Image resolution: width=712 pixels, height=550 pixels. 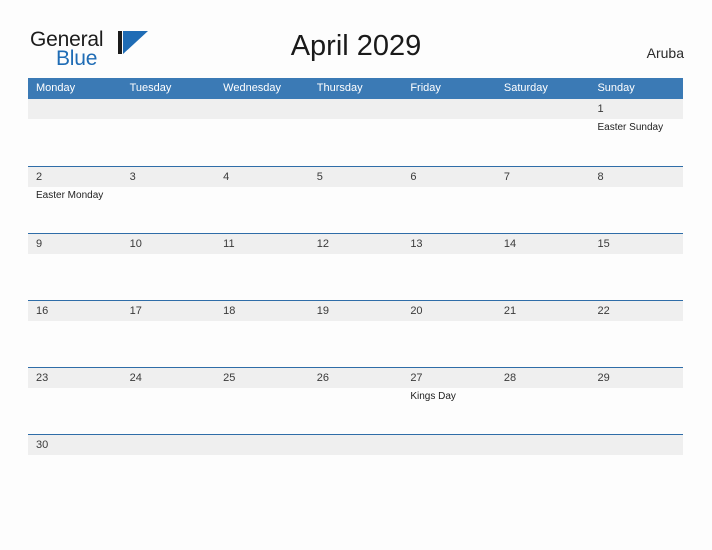 I want to click on calendar-day-cell: 19, so click(x=356, y=334).